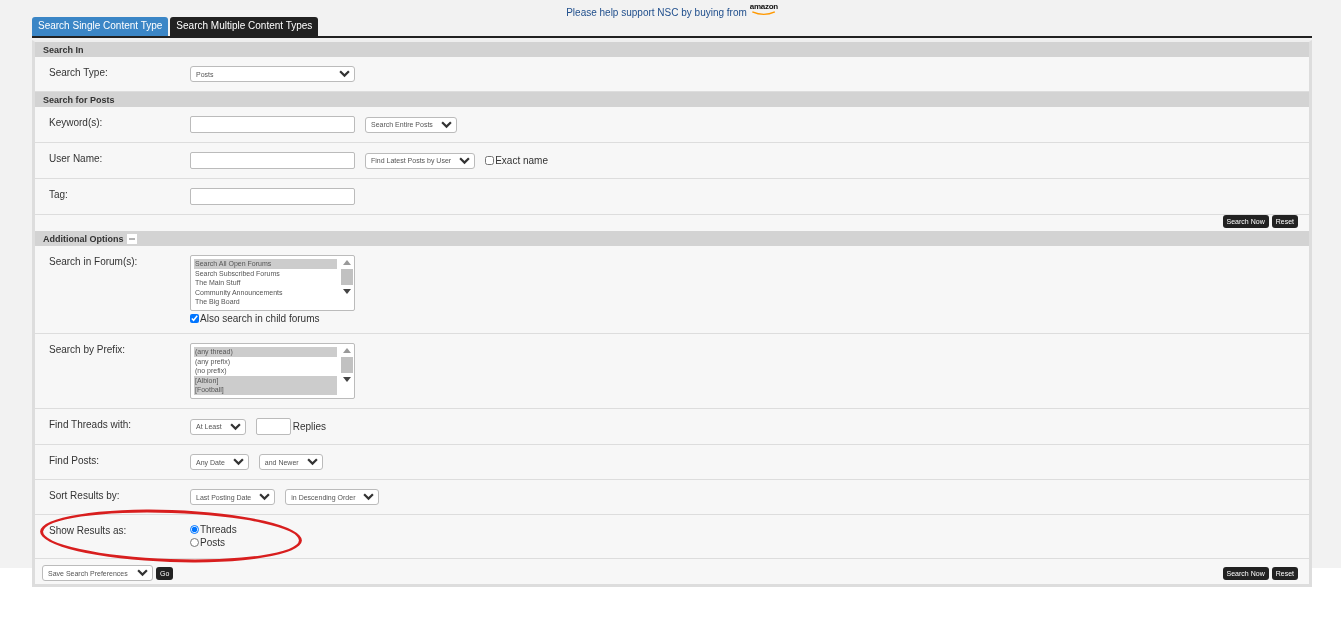 The height and width of the screenshot is (640, 1341). Describe the element at coordinates (63, 49) in the screenshot. I see `section-title: Search In` at that location.